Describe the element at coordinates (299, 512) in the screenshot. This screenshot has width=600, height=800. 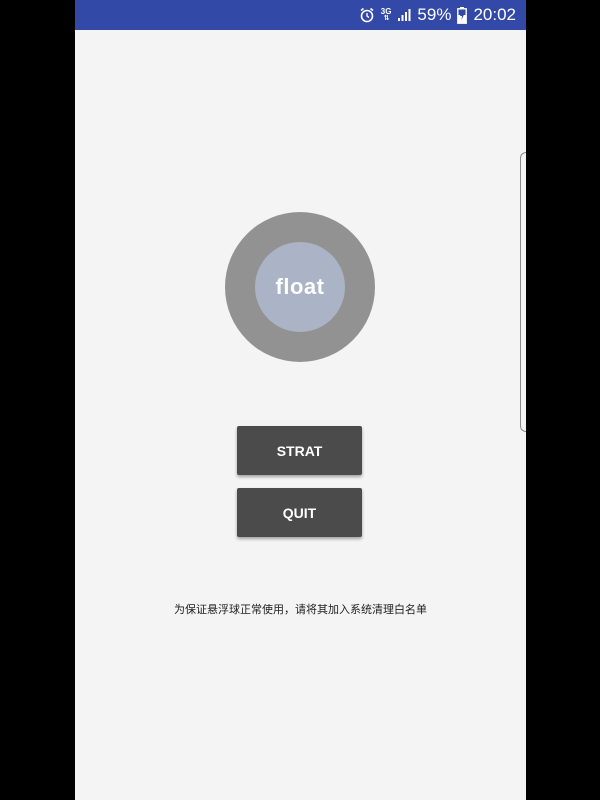
I see `quit-button: QUIT` at that location.